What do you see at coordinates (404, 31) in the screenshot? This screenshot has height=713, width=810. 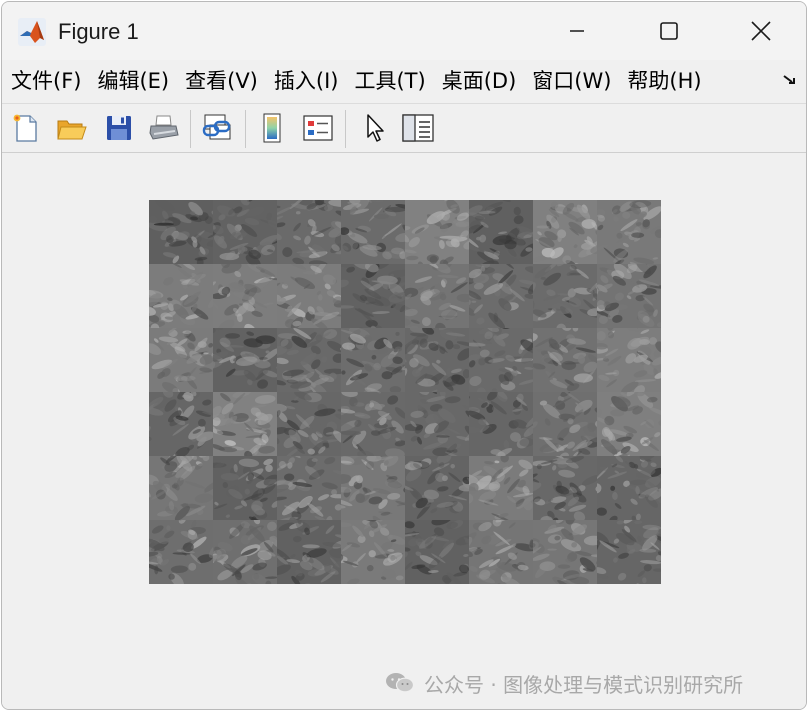 I see `title-bar: Figure 1` at bounding box center [404, 31].